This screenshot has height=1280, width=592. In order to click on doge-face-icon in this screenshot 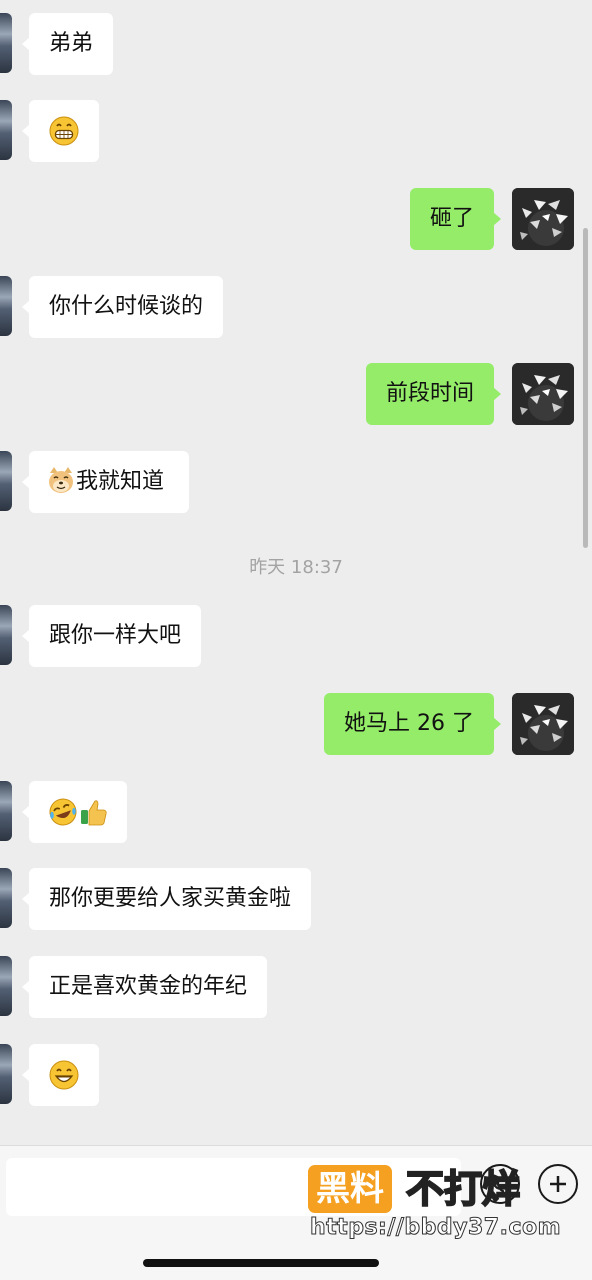, I will do `click(61, 480)`.